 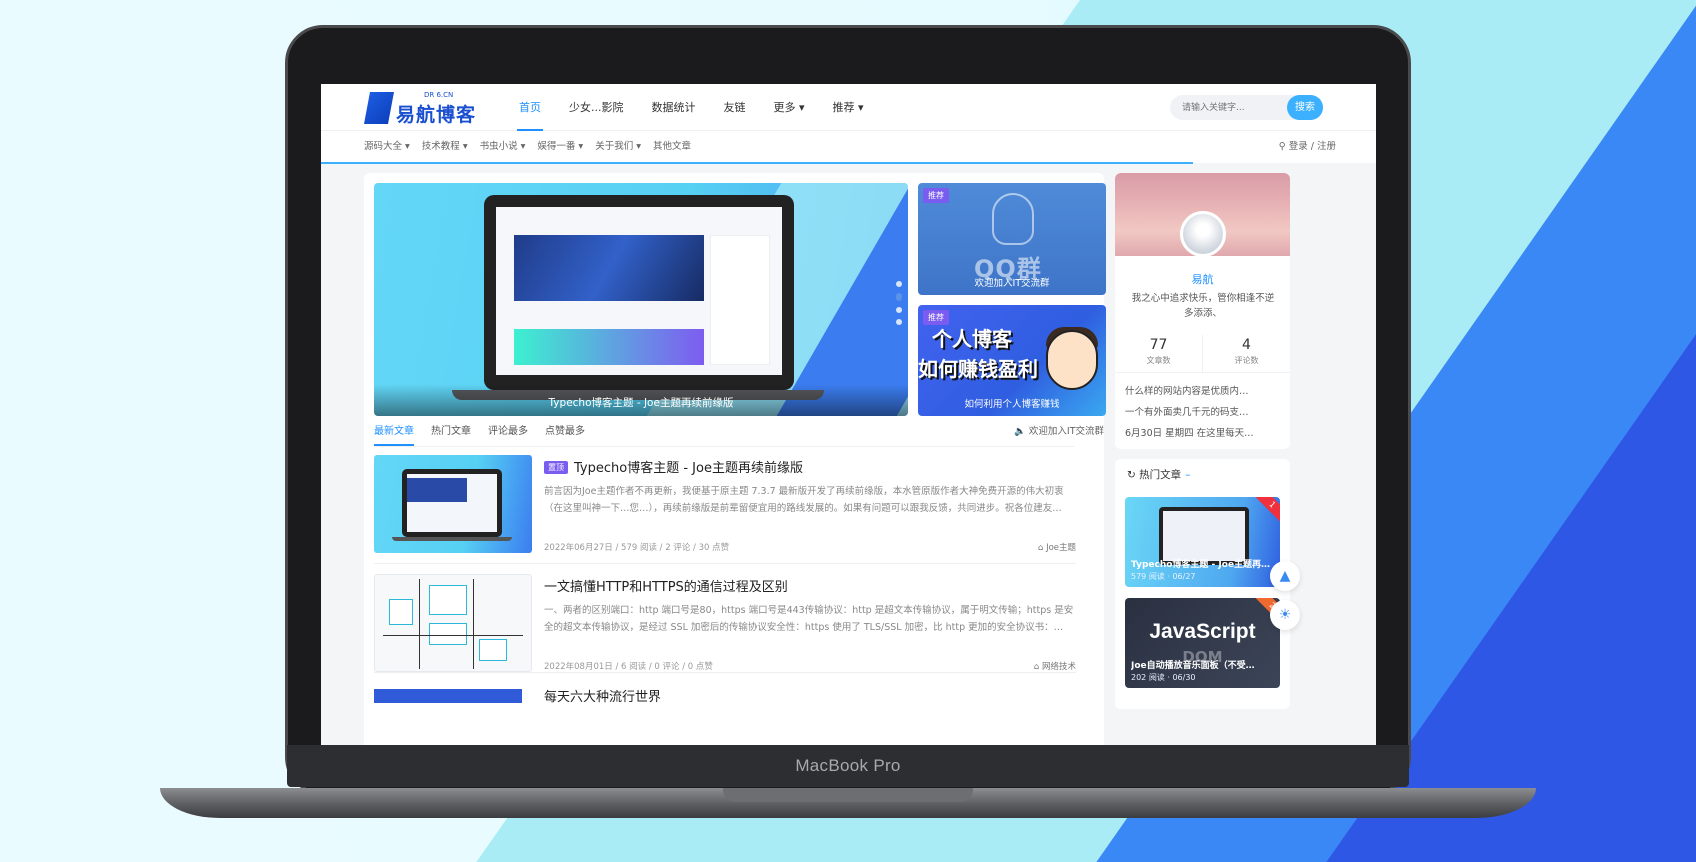 What do you see at coordinates (509, 147) in the screenshot?
I see `category-item: 书虫小说 ▾` at bounding box center [509, 147].